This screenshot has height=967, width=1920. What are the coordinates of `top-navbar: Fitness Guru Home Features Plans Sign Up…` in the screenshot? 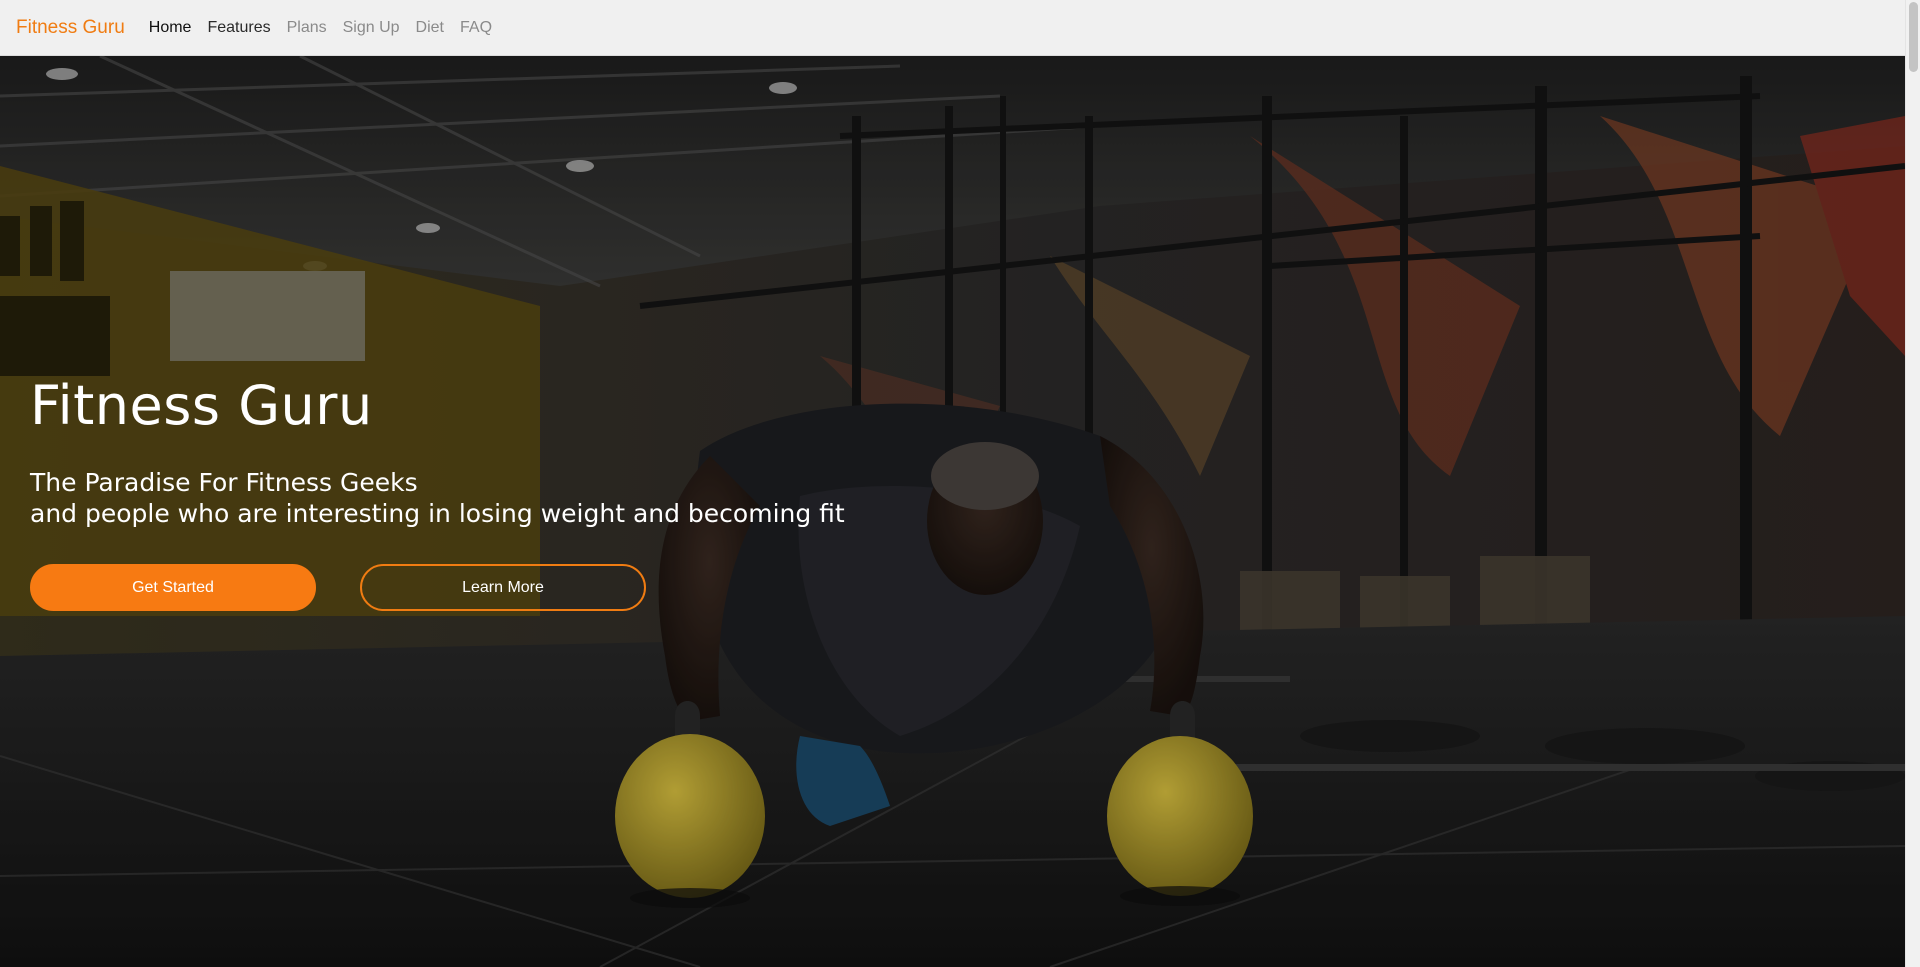 It's located at (952, 28).